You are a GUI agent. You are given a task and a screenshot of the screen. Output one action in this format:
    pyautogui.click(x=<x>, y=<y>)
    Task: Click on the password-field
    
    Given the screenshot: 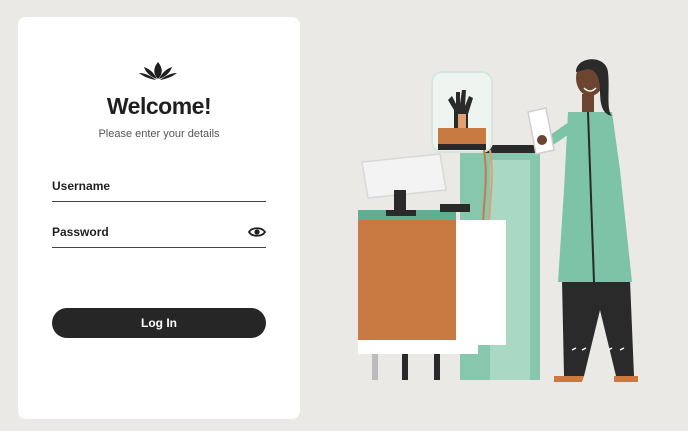 What is the action you would take?
    pyautogui.click(x=159, y=234)
    